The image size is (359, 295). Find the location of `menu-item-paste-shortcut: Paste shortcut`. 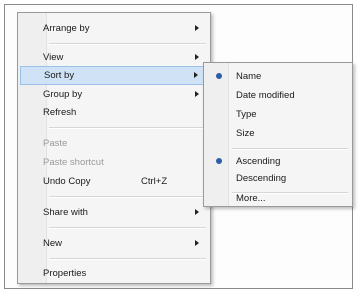

menu-item-paste-shortcut: Paste shortcut is located at coordinates (114, 162).